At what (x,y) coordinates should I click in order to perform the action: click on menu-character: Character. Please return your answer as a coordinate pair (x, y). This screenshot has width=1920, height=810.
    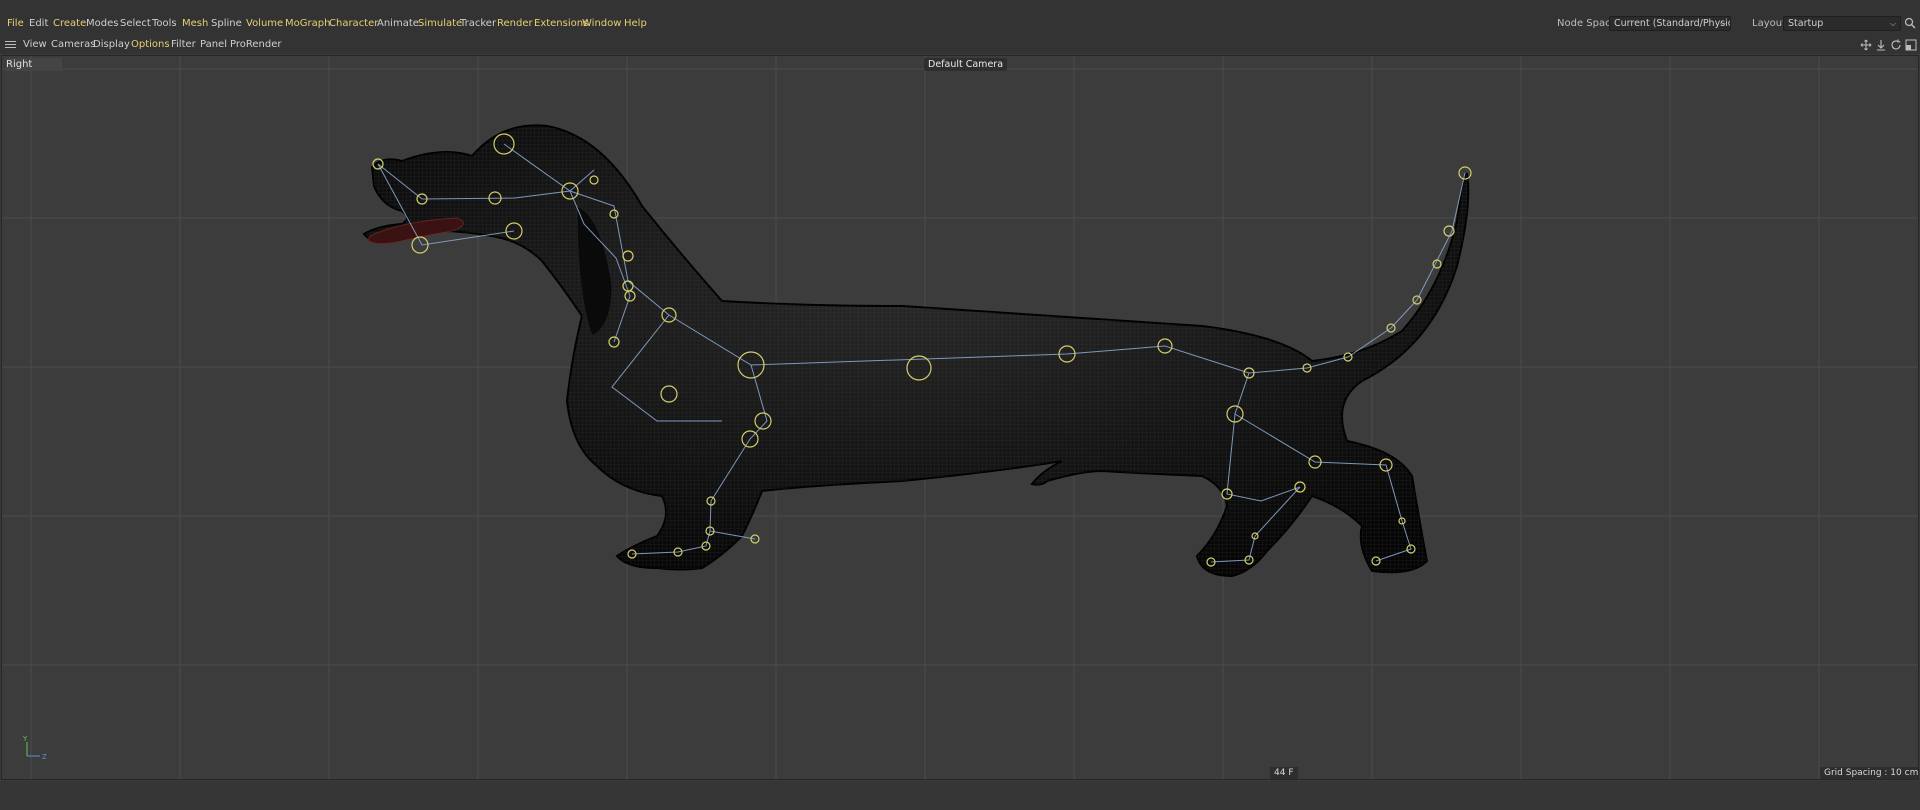
    Looking at the image, I should click on (353, 24).